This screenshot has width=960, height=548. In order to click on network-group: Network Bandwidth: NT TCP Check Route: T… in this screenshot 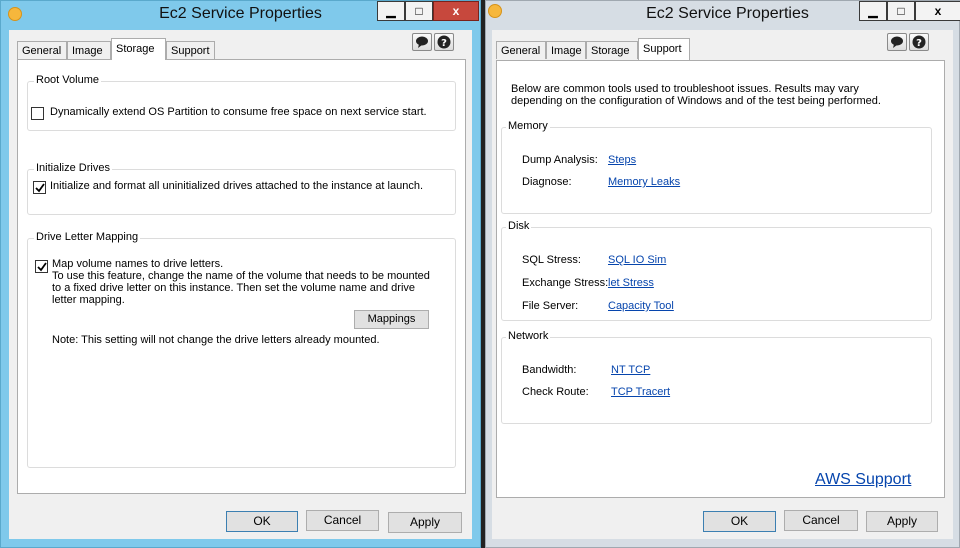, I will do `click(716, 377)`.